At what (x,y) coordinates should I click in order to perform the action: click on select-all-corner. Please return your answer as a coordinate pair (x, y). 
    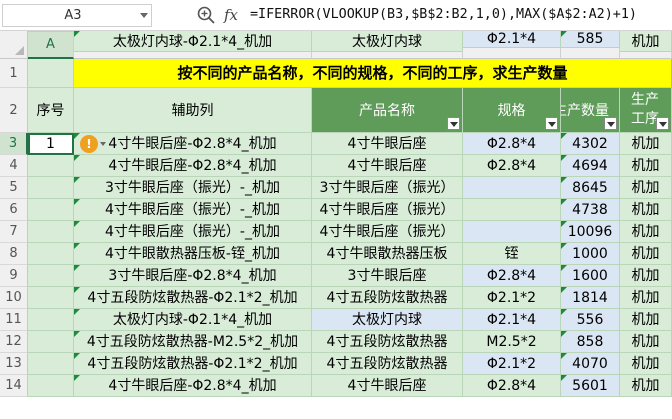
    Looking at the image, I should click on (14, 45).